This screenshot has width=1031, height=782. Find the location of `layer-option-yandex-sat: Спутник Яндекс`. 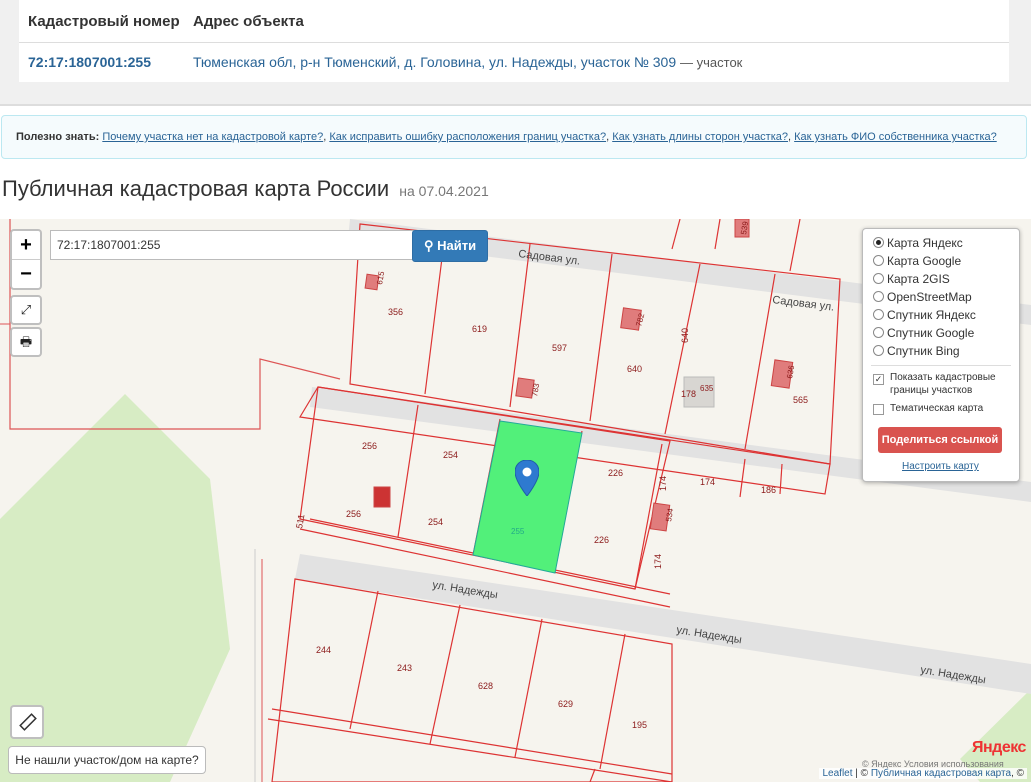

layer-option-yandex-sat: Спутник Яндекс is located at coordinates (924, 317).